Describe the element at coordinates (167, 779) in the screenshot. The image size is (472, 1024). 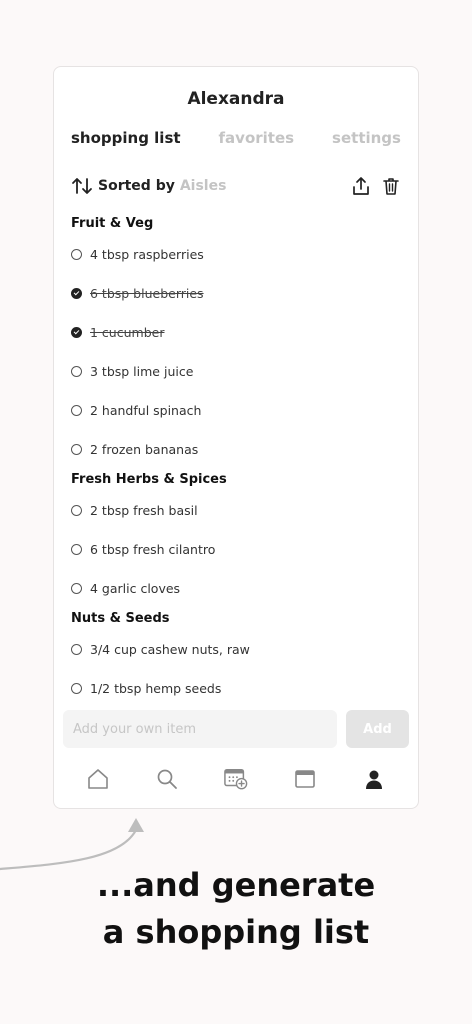
I see `search-icon` at that location.